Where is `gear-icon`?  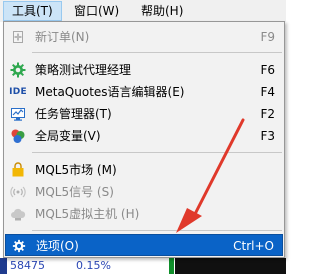
gear-icon is located at coordinates (18, 70).